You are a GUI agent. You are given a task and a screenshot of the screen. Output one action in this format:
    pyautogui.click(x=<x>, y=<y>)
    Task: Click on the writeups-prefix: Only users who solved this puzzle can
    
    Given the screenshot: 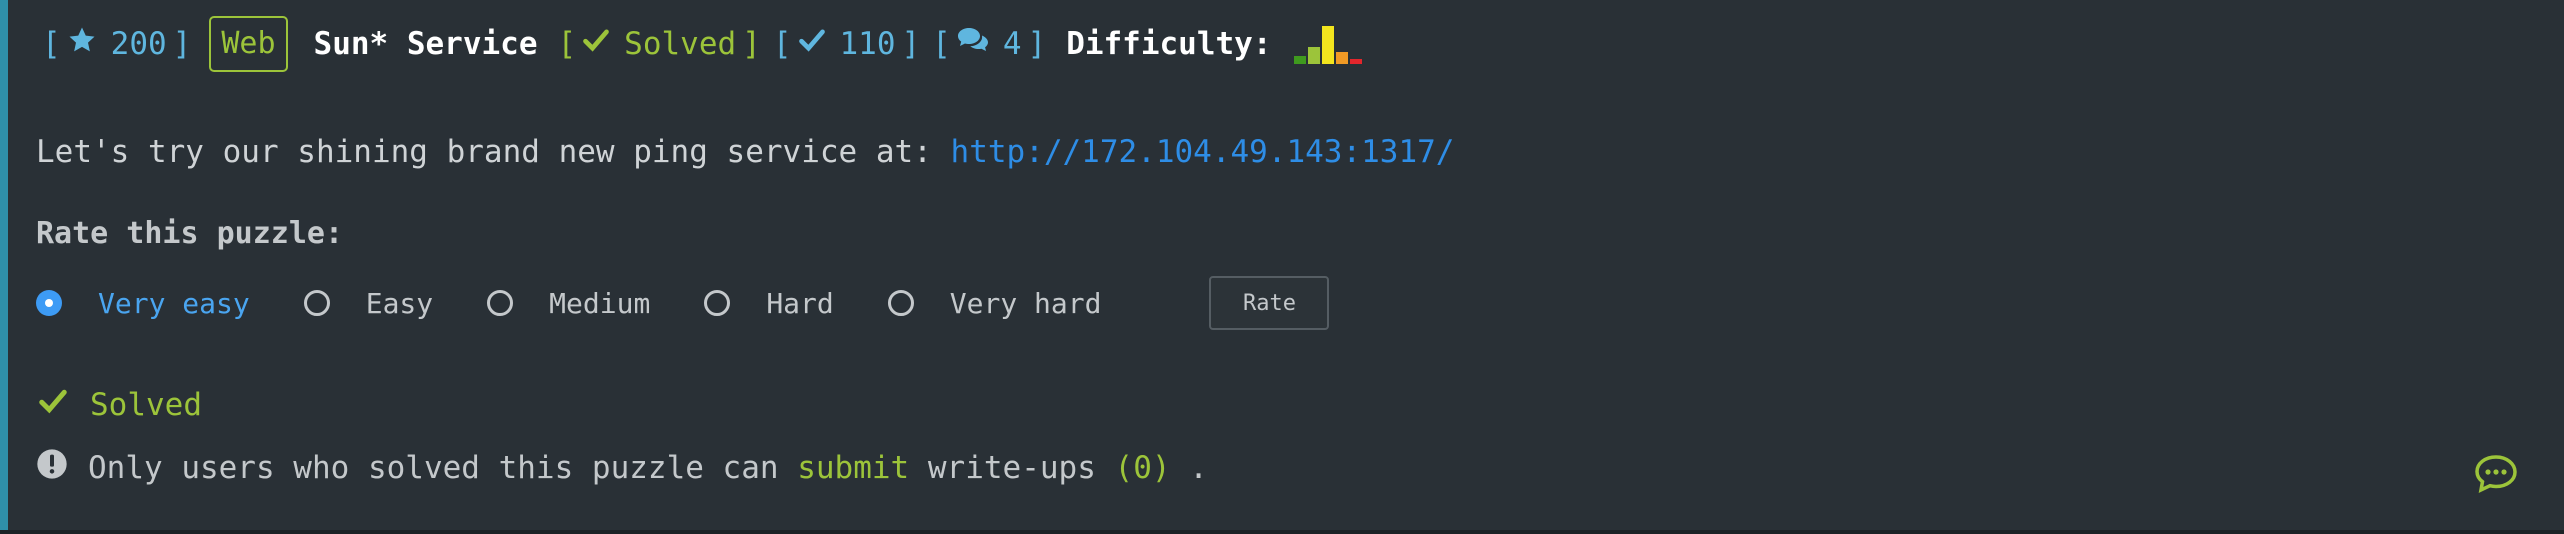 What is the action you would take?
    pyautogui.click(x=433, y=468)
    